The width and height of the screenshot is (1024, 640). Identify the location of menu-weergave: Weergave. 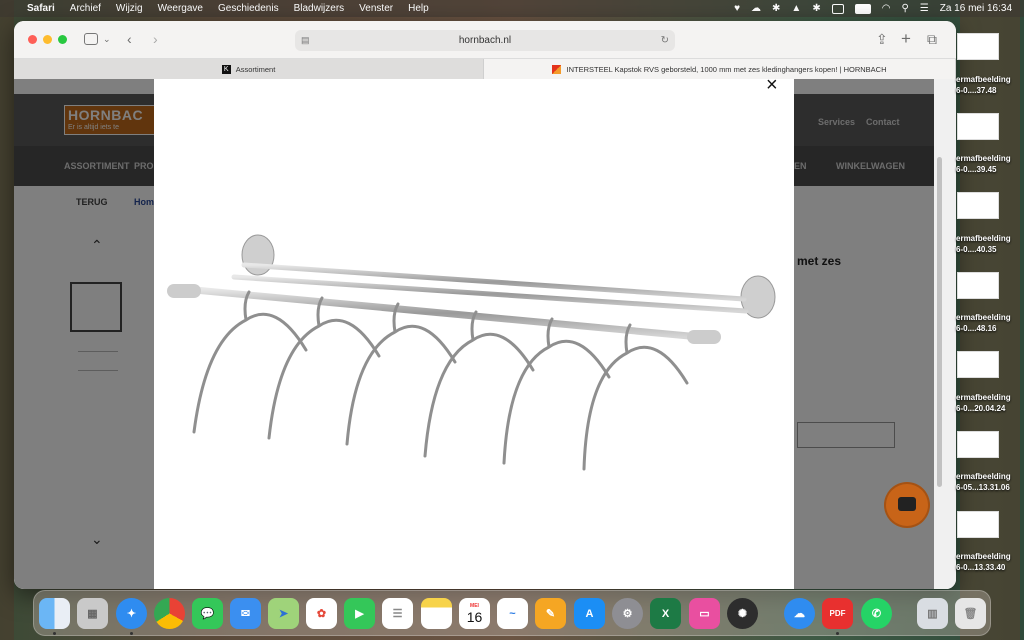
(180, 8).